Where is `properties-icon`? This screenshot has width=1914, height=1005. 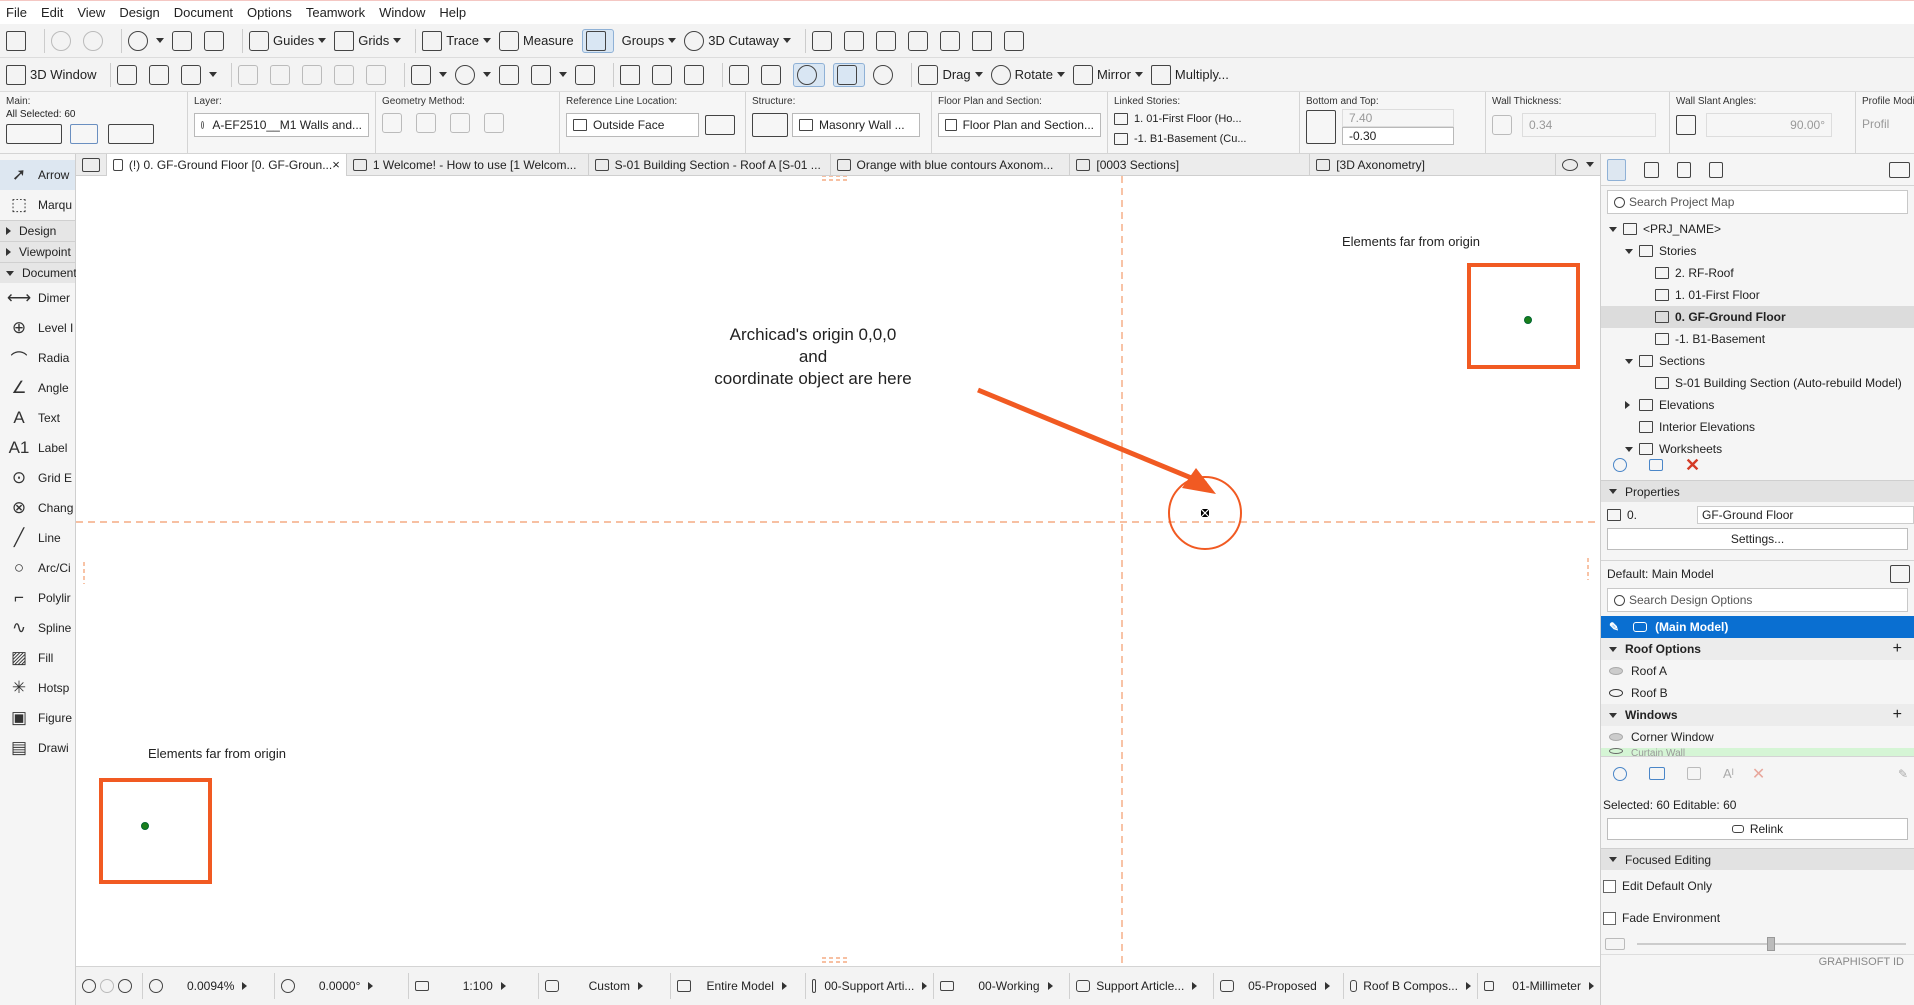 properties-icon is located at coordinates (1656, 465).